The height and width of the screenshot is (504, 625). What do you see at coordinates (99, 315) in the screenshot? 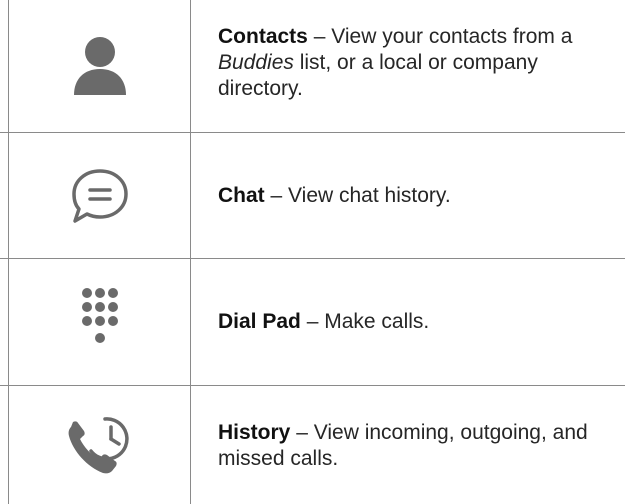
I see `dial-pad-icon` at bounding box center [99, 315].